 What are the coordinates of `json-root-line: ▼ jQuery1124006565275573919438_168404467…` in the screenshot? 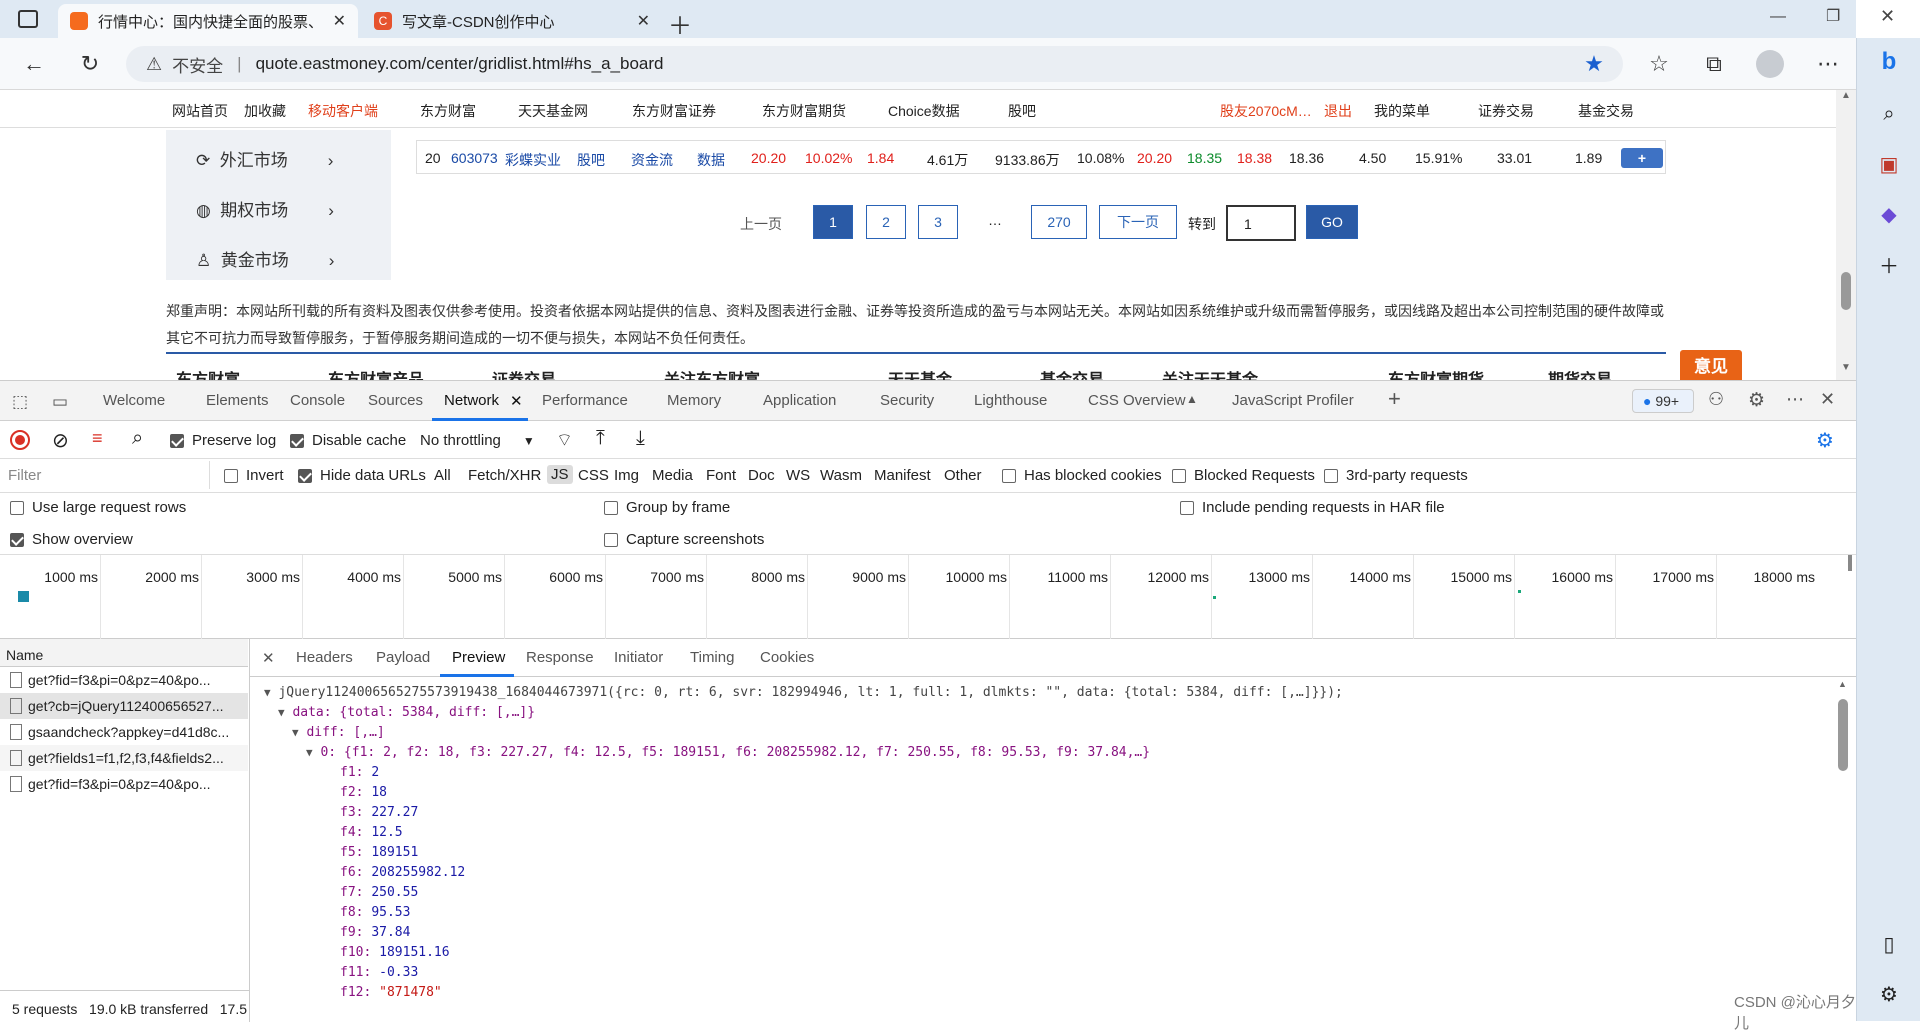 It's located at (803, 692).